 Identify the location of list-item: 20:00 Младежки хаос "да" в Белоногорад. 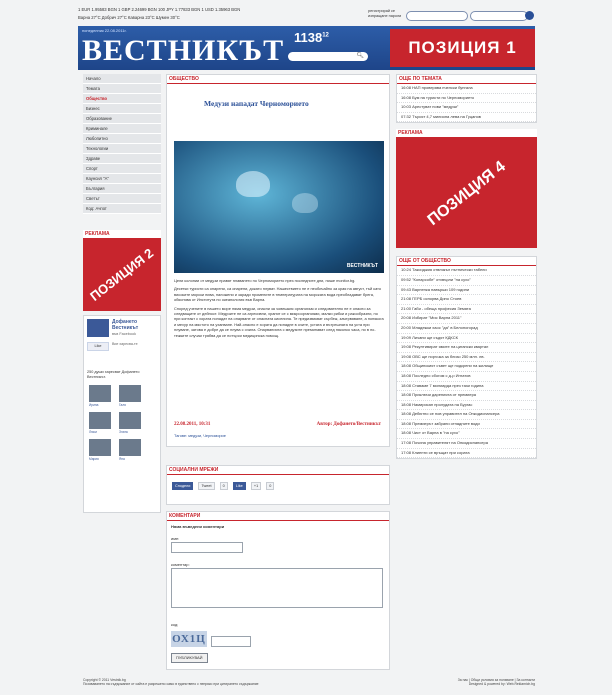
(466, 328).